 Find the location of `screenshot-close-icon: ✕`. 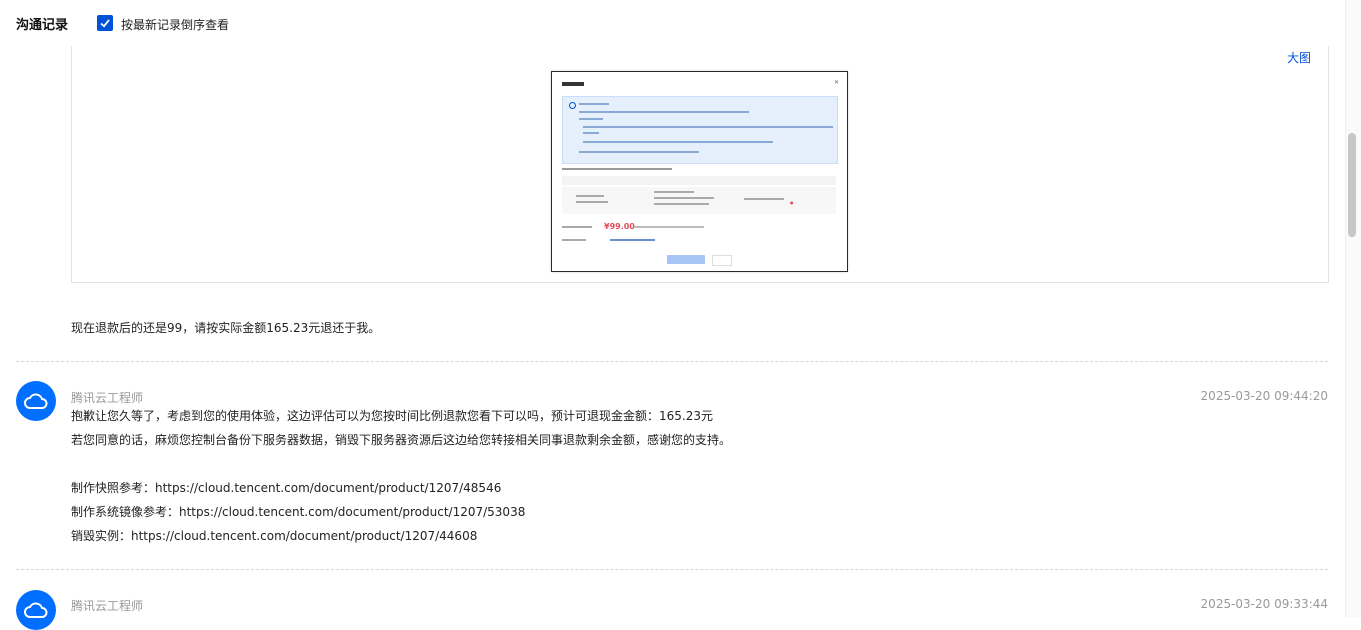

screenshot-close-icon: ✕ is located at coordinates (836, 82).